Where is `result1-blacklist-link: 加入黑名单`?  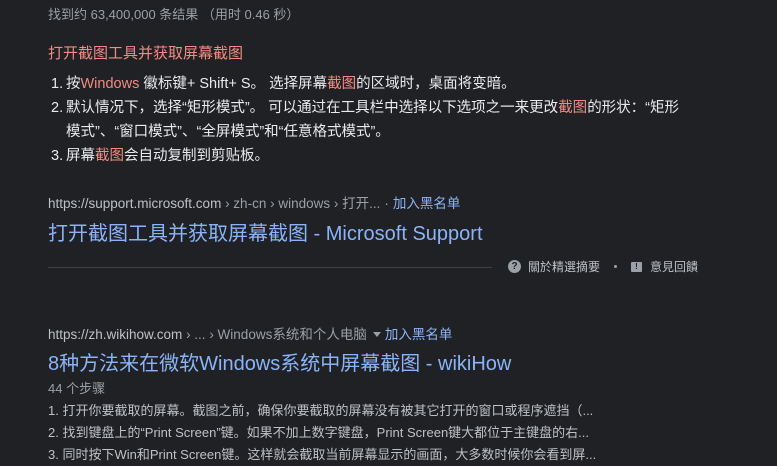 result1-blacklist-link: 加入黑名单 is located at coordinates (427, 203).